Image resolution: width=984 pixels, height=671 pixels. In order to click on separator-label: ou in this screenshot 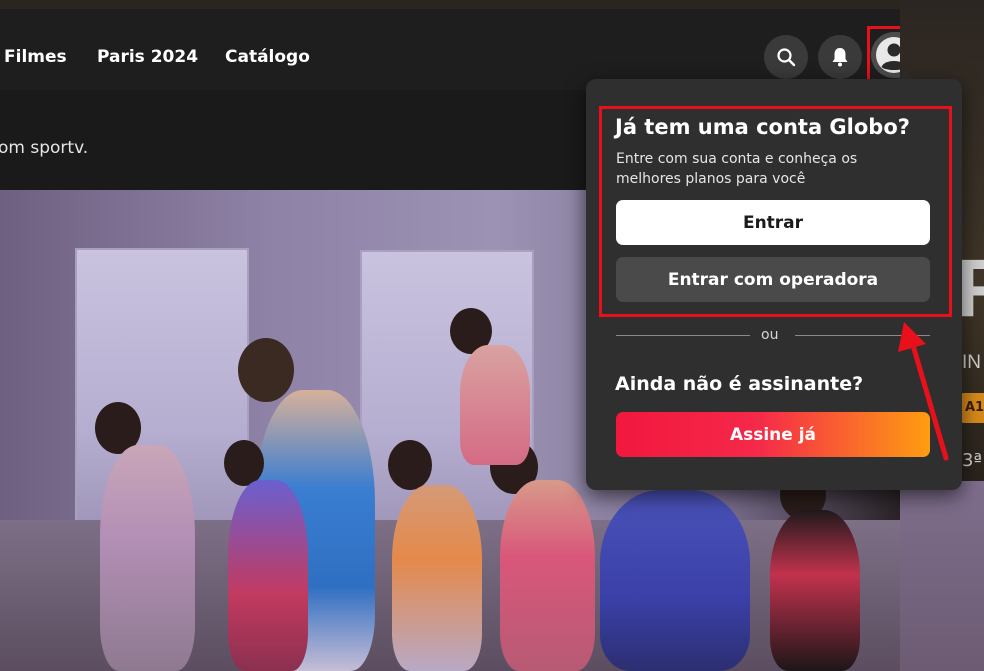, I will do `click(770, 335)`.